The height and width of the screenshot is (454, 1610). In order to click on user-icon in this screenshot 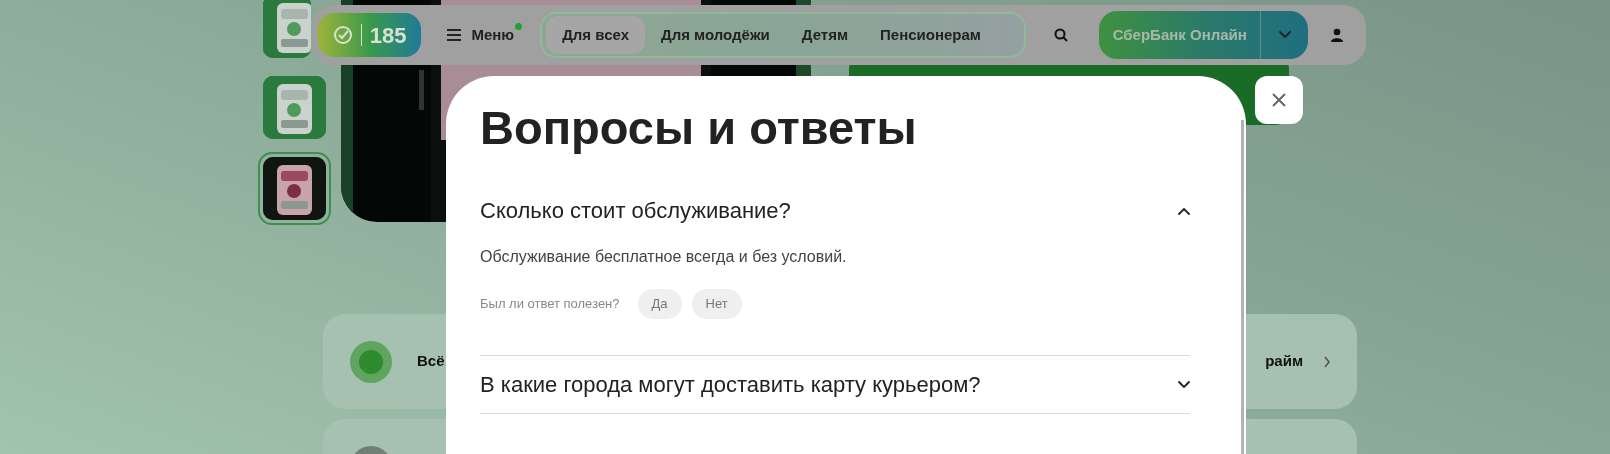, I will do `click(1337, 35)`.